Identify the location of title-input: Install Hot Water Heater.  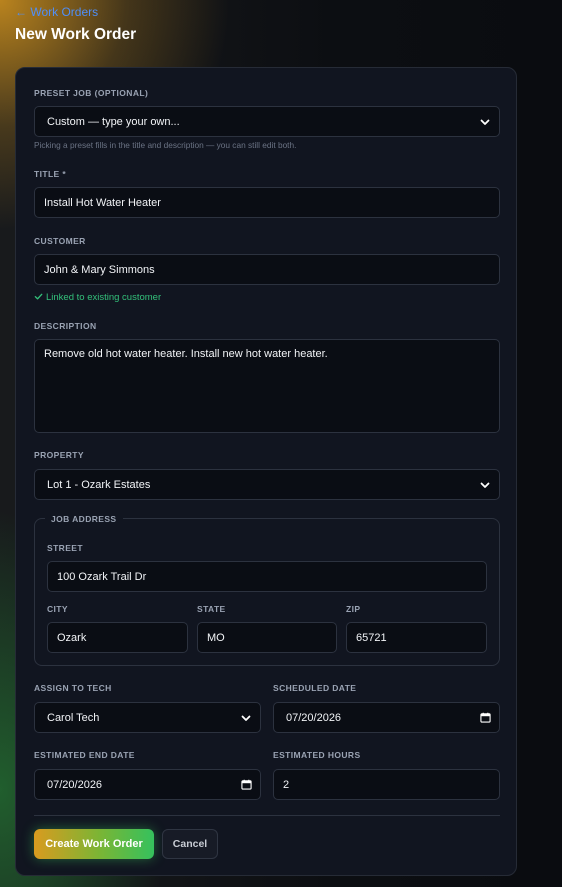
(267, 202).